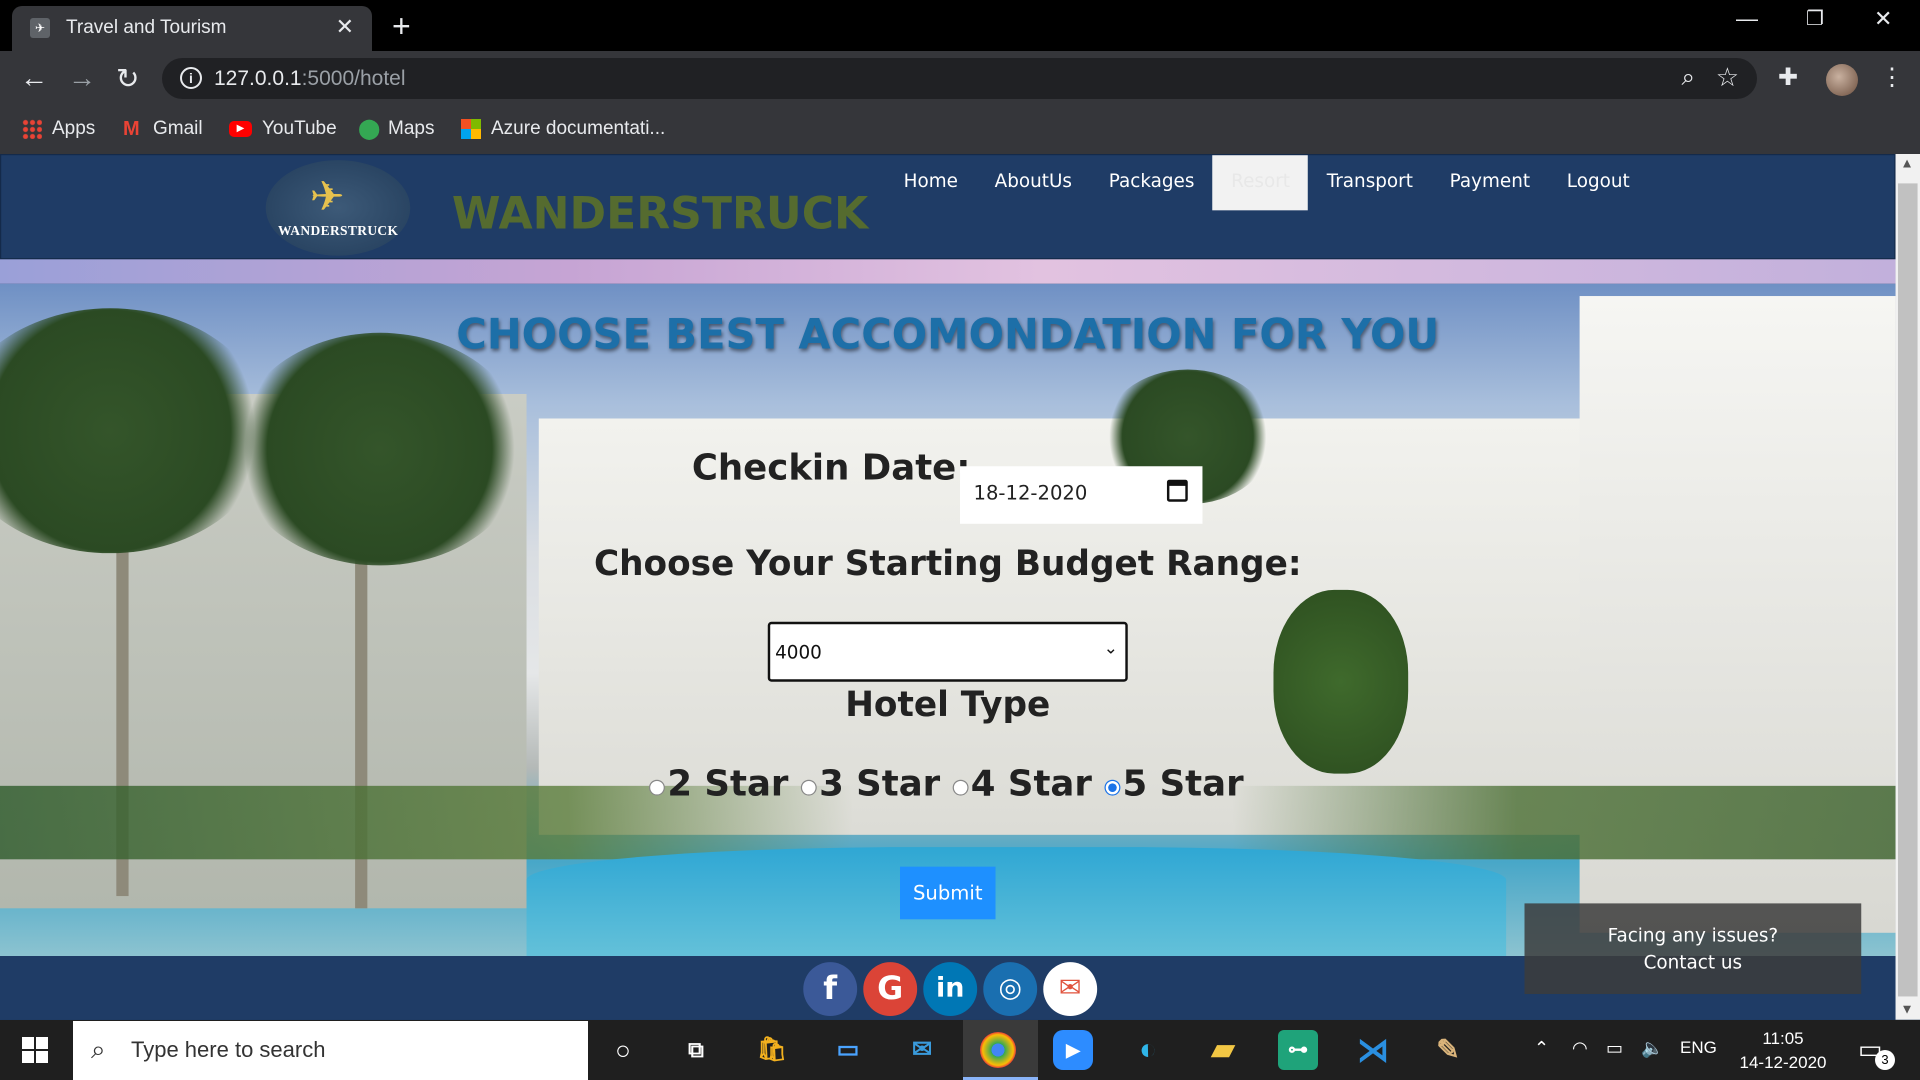  What do you see at coordinates (258, 78) in the screenshot?
I see `url-host: 127.0.0.1` at bounding box center [258, 78].